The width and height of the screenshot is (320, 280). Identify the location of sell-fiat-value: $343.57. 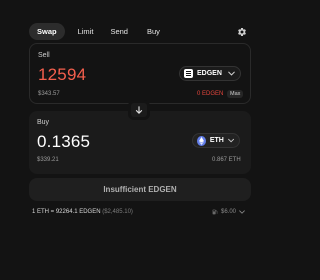
(49, 94).